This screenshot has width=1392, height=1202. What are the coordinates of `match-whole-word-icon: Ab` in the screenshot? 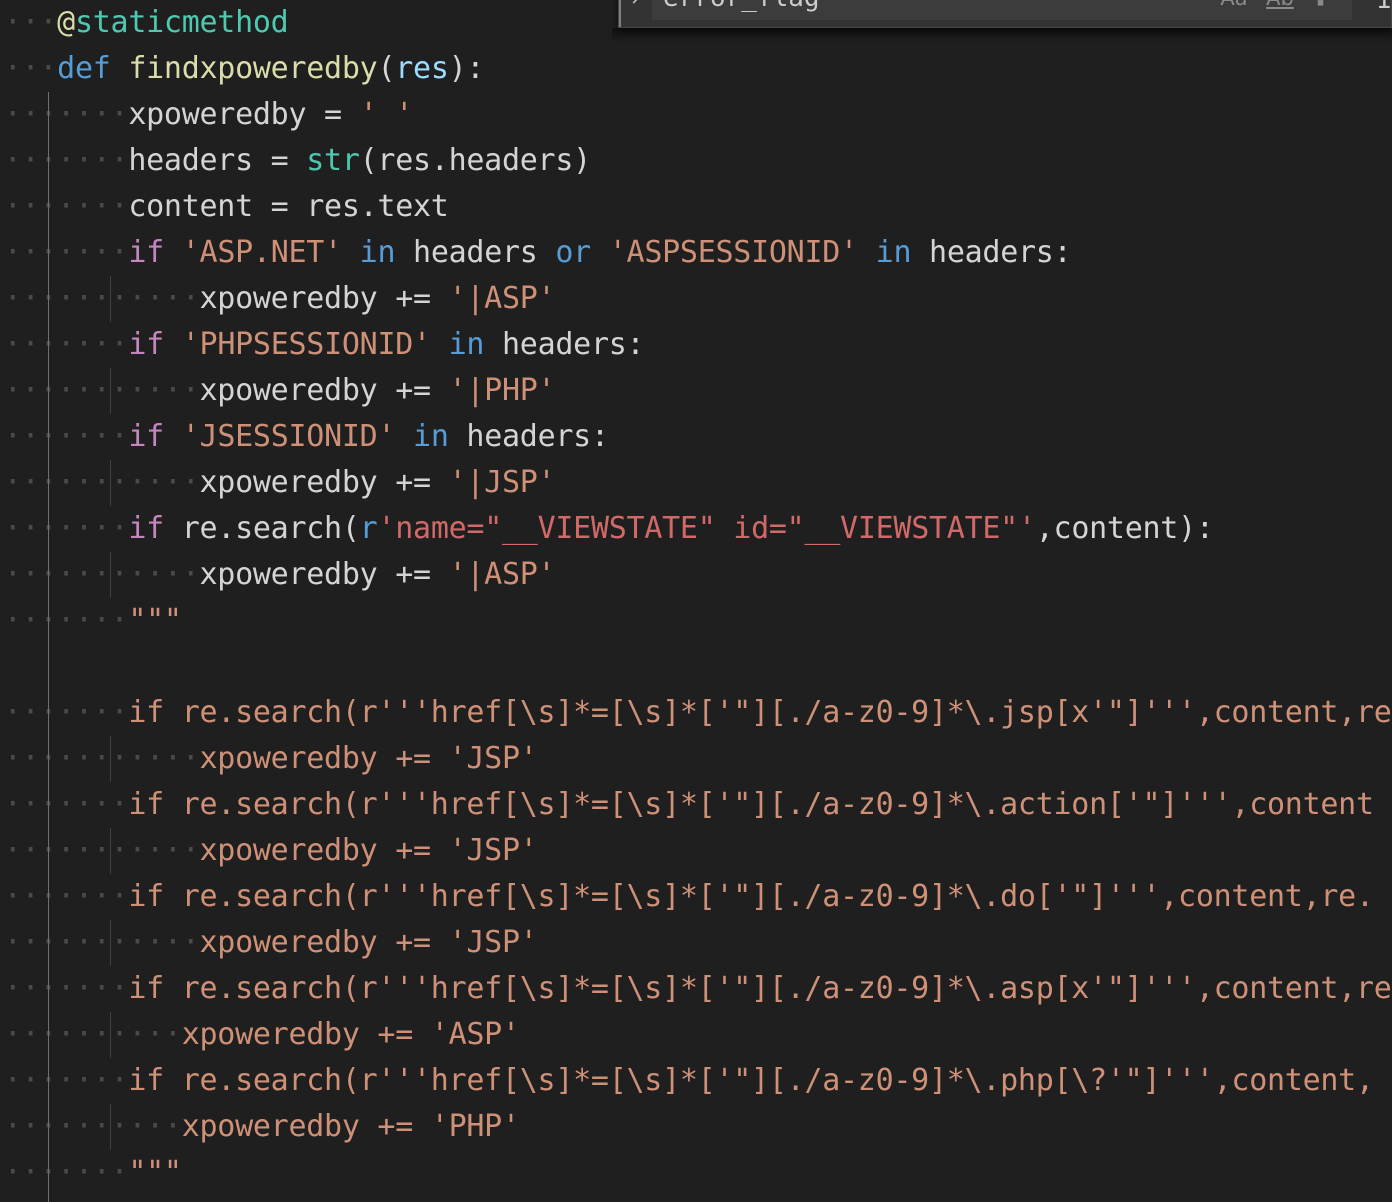 It's located at (1280, 7).